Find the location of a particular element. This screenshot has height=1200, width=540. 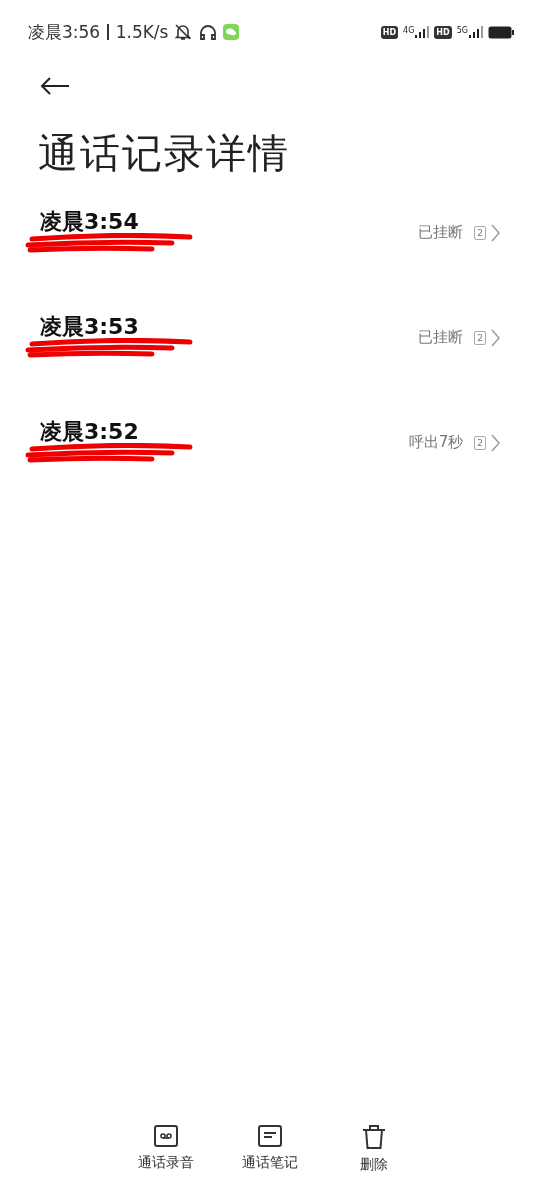

network-type: 4G is located at coordinates (409, 30).